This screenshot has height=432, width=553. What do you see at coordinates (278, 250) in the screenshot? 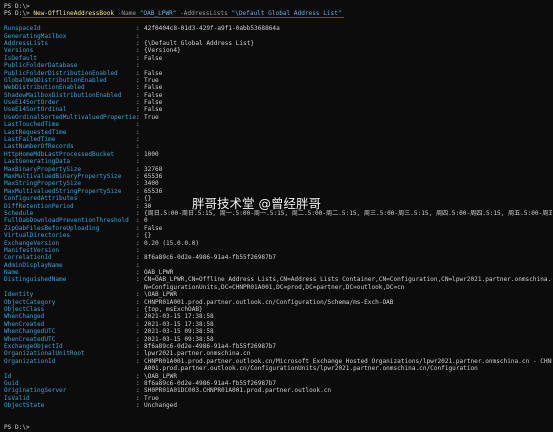
I see `property-row: ManifestVersion:` at bounding box center [278, 250].